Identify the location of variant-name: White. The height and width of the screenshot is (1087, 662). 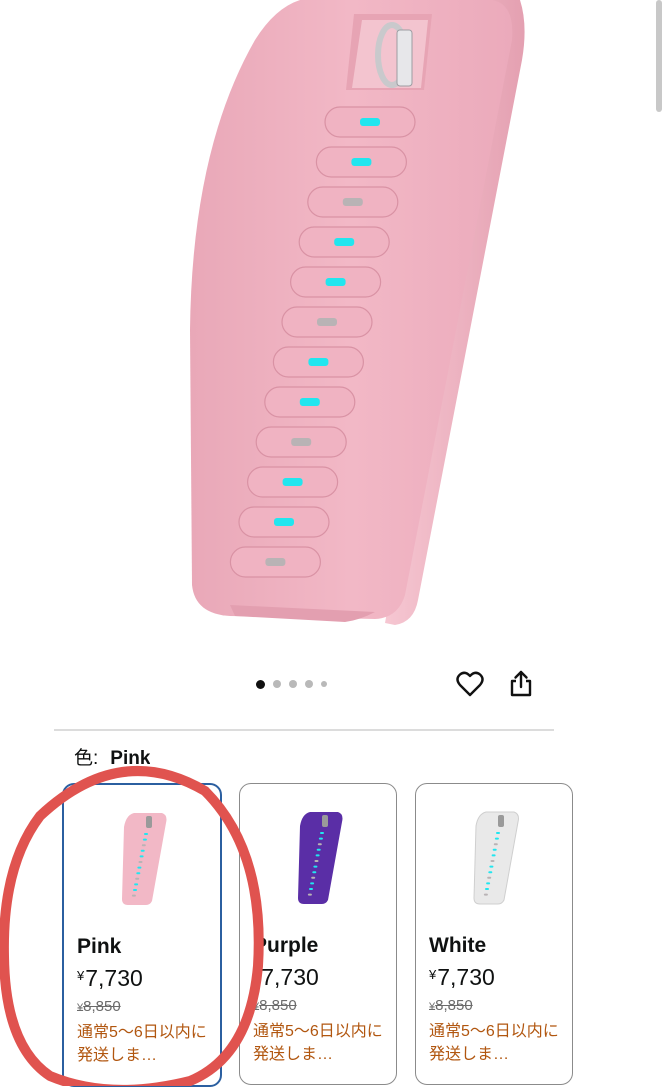
(458, 945).